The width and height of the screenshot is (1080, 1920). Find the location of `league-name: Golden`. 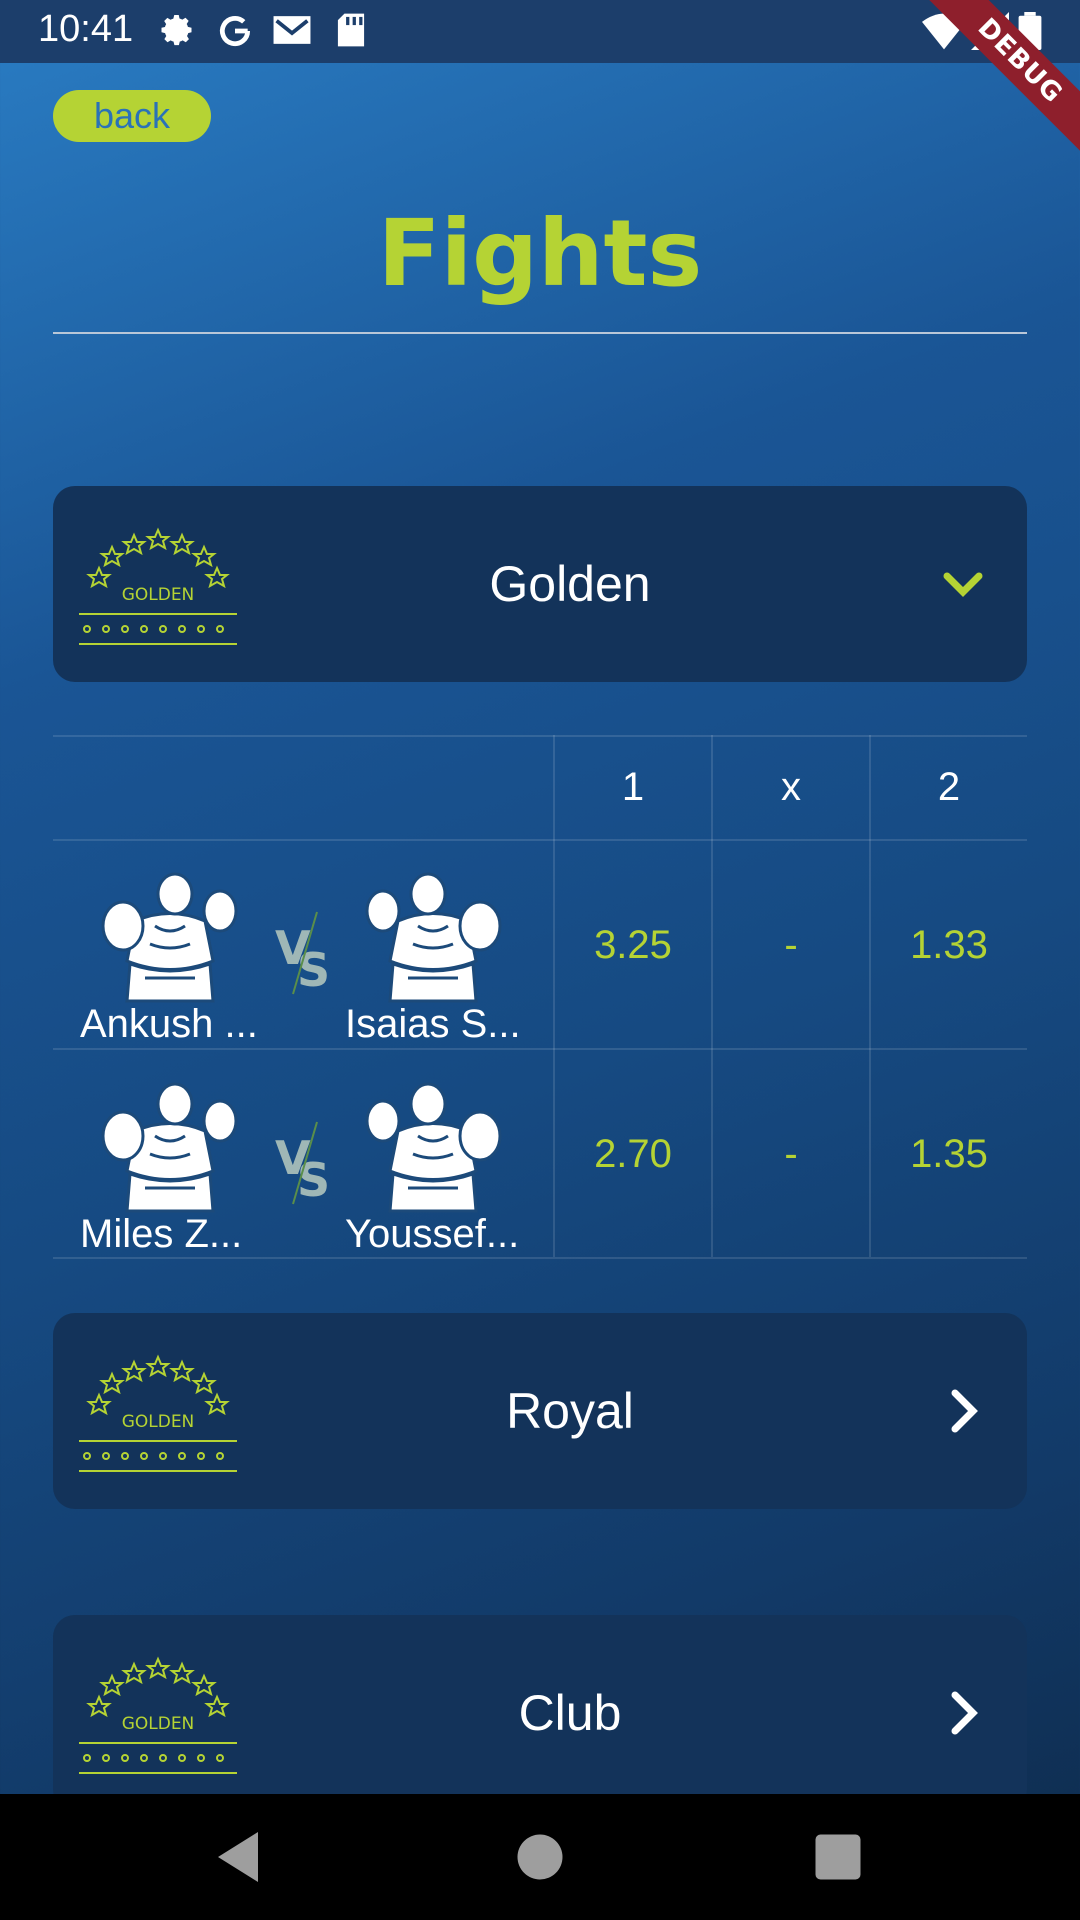

league-name: Golden is located at coordinates (570, 584).